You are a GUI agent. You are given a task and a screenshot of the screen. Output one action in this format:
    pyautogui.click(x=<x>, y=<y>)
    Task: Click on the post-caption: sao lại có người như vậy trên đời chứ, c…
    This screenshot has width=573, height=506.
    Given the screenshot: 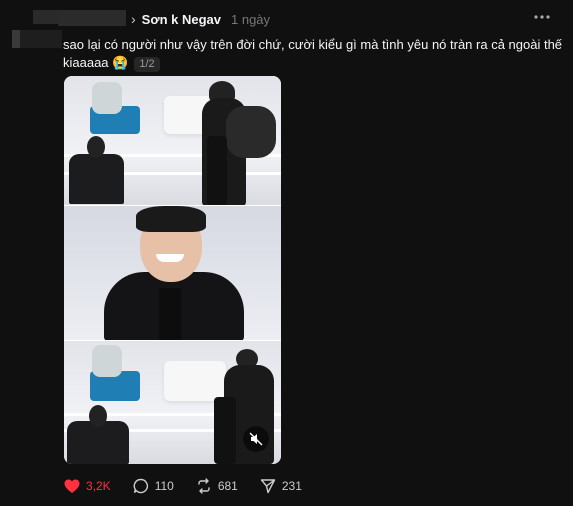 What is the action you would take?
    pyautogui.click(x=313, y=54)
    